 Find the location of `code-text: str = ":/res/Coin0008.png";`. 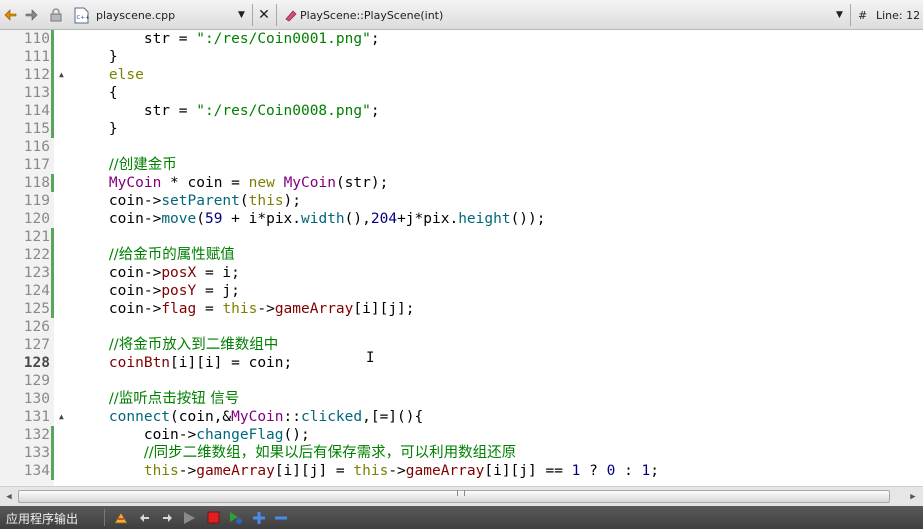

code-text: str = ":/res/Coin0008.png"; is located at coordinates (227, 111).